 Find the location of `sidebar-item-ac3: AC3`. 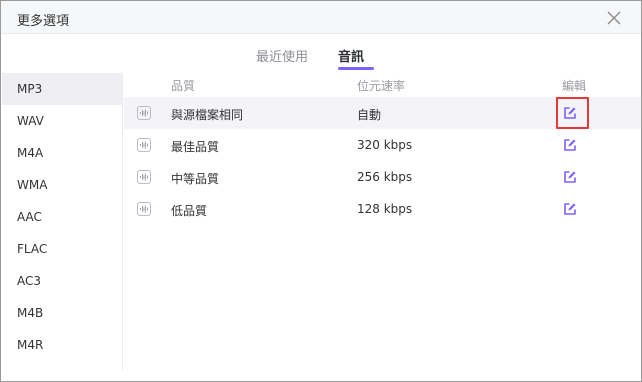

sidebar-item-ac3: AC3 is located at coordinates (62, 281).